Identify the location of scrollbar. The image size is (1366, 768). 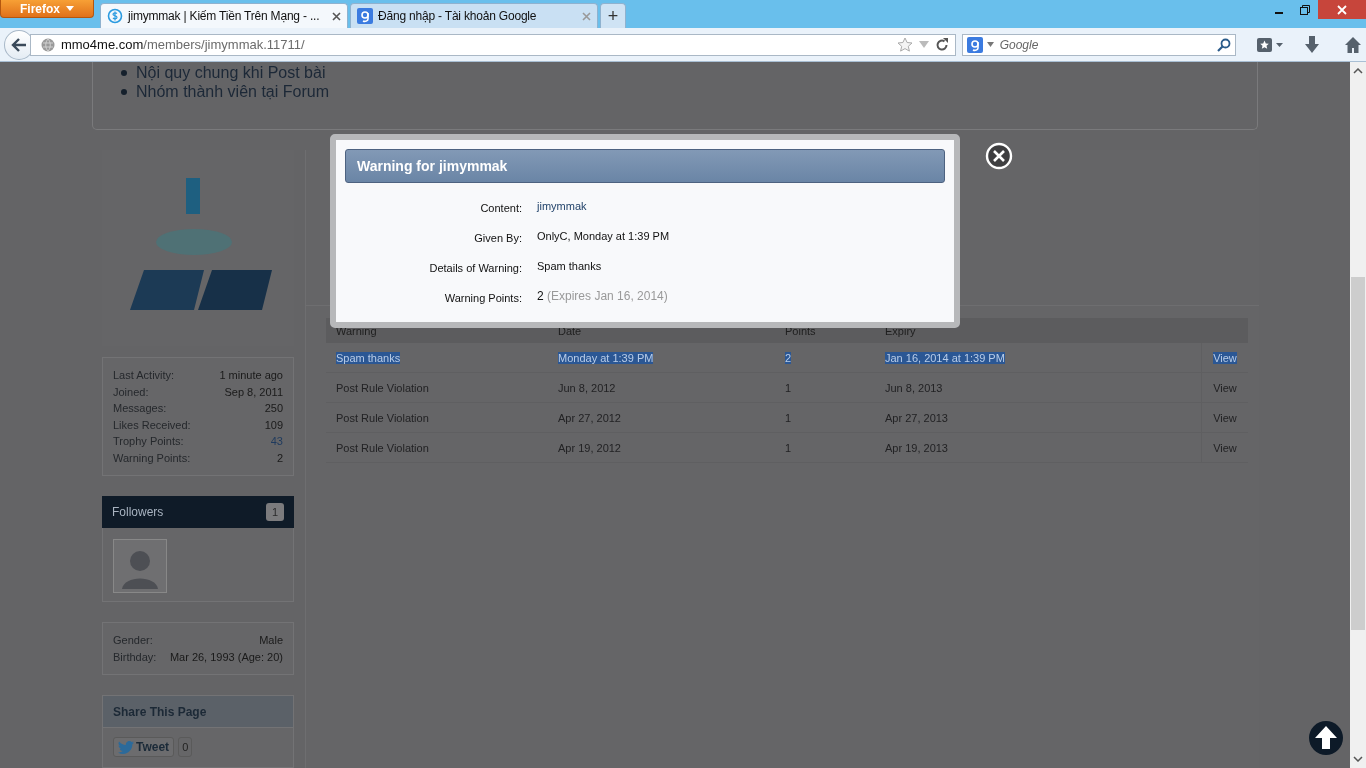
(1358, 415).